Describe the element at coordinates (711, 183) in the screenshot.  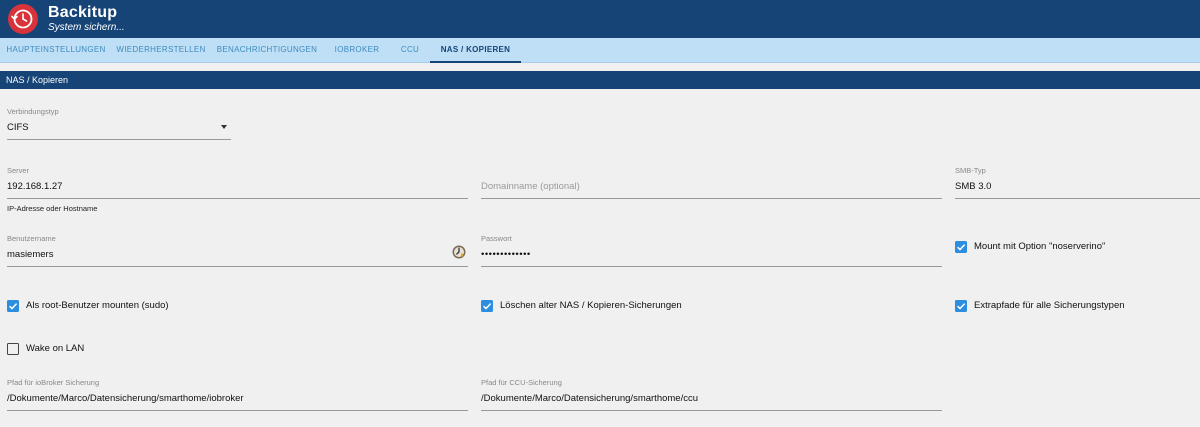
I see `domain-field: Domainname (optional)` at that location.